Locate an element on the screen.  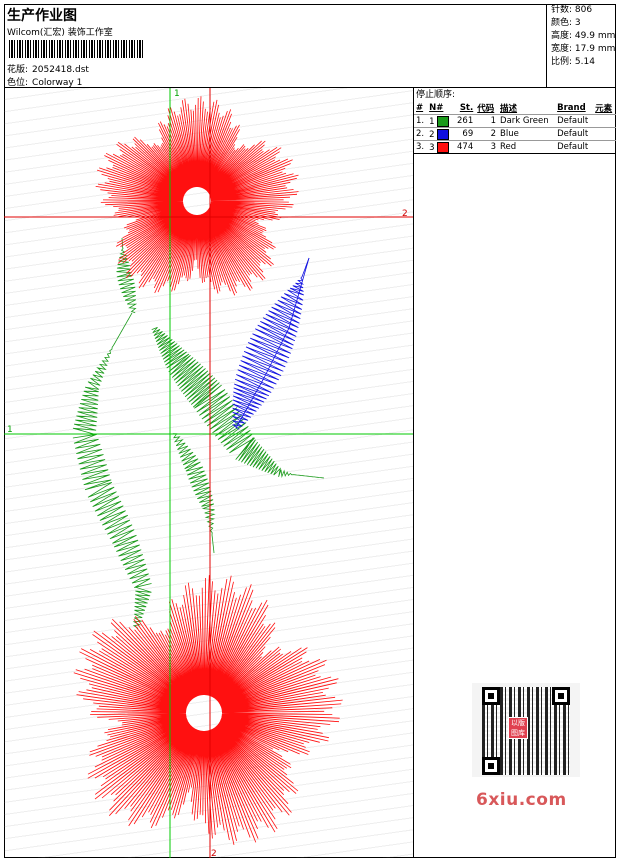
table-row: 3. 3 474 3 Red Default is located at coordinates (515, 147).